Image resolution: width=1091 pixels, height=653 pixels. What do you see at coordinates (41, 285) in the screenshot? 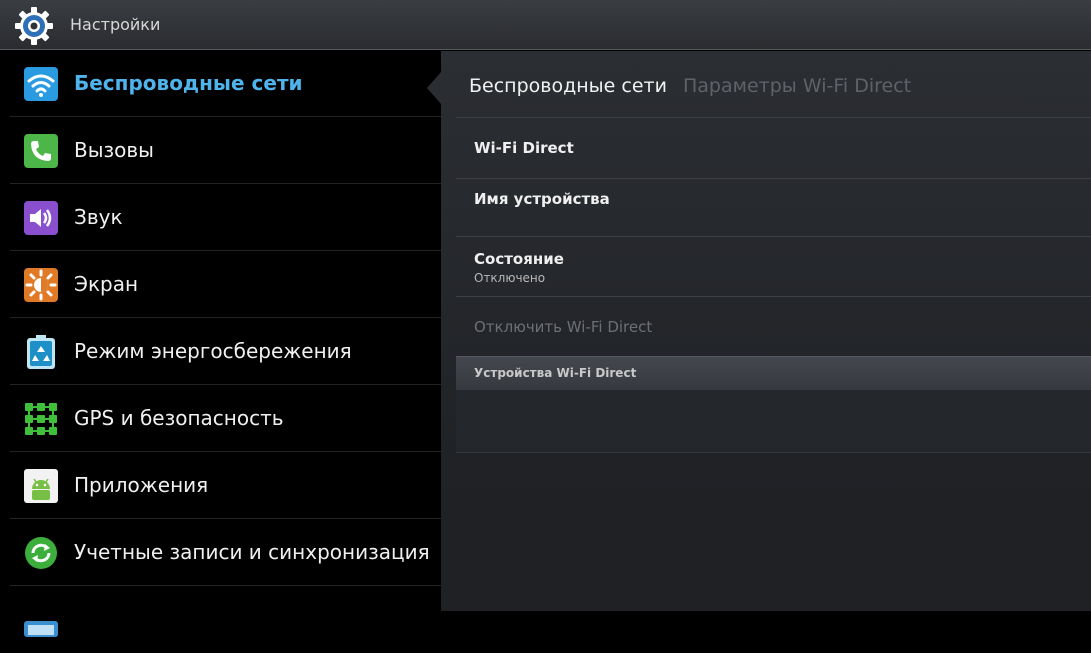
I see `brightness-icon` at bounding box center [41, 285].